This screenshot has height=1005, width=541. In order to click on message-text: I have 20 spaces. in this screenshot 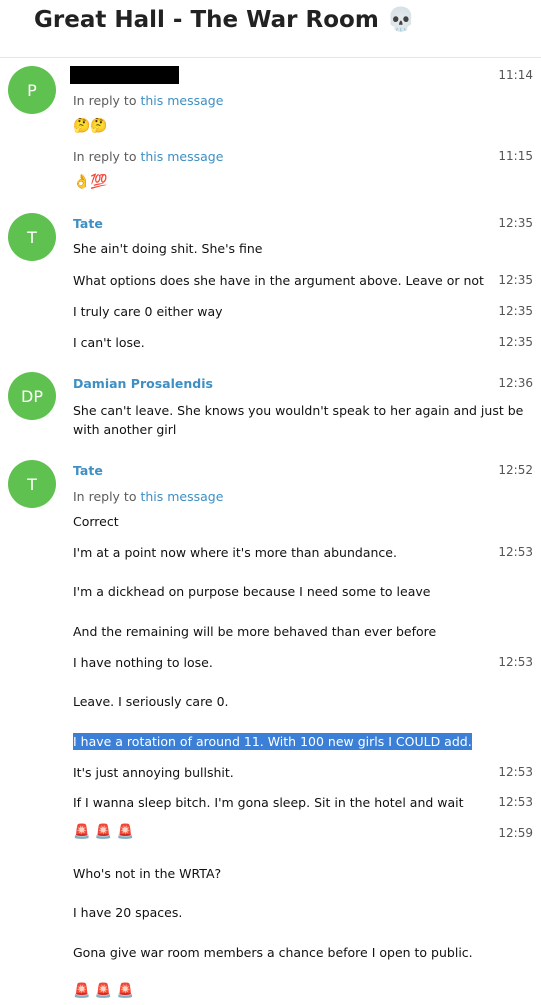, I will do `click(128, 912)`.